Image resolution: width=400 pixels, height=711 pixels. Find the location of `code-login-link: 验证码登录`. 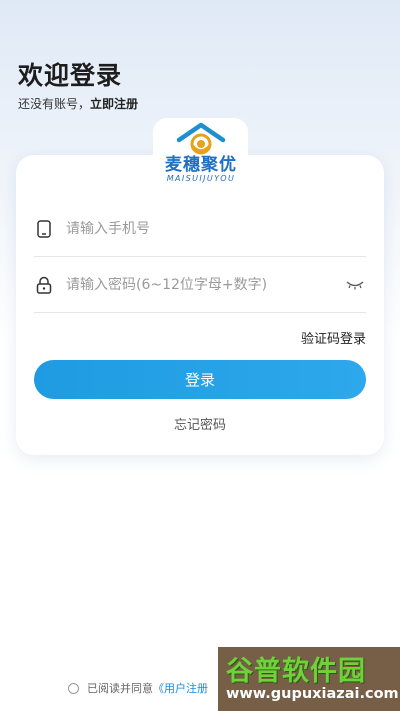

code-login-link: 验证码登录 is located at coordinates (333, 337).